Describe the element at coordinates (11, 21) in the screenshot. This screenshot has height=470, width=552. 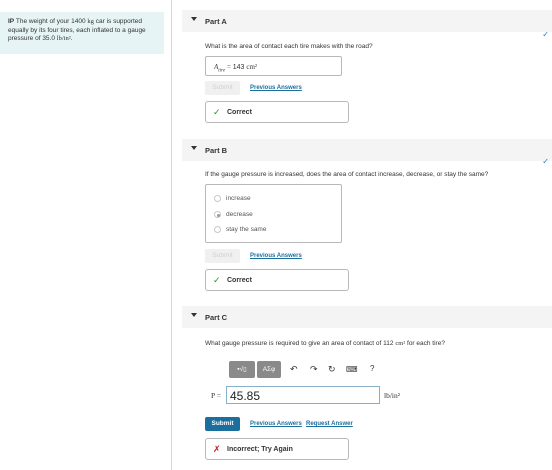
I see `problem-prefix: IP` at that location.